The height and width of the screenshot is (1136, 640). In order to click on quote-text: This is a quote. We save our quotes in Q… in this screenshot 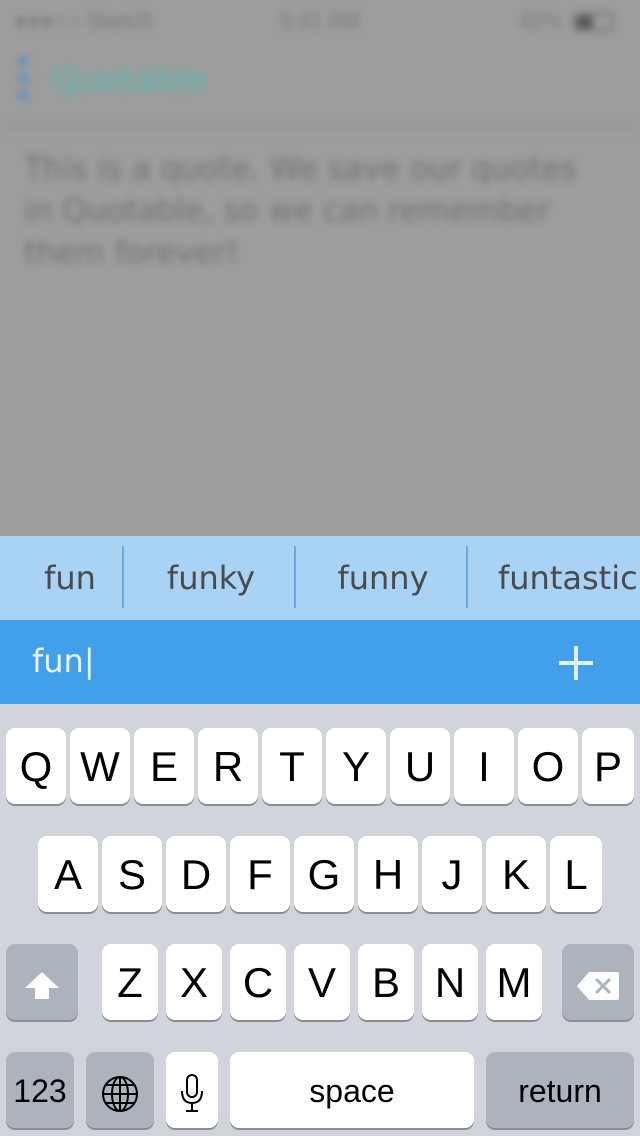, I will do `click(300, 211)`.